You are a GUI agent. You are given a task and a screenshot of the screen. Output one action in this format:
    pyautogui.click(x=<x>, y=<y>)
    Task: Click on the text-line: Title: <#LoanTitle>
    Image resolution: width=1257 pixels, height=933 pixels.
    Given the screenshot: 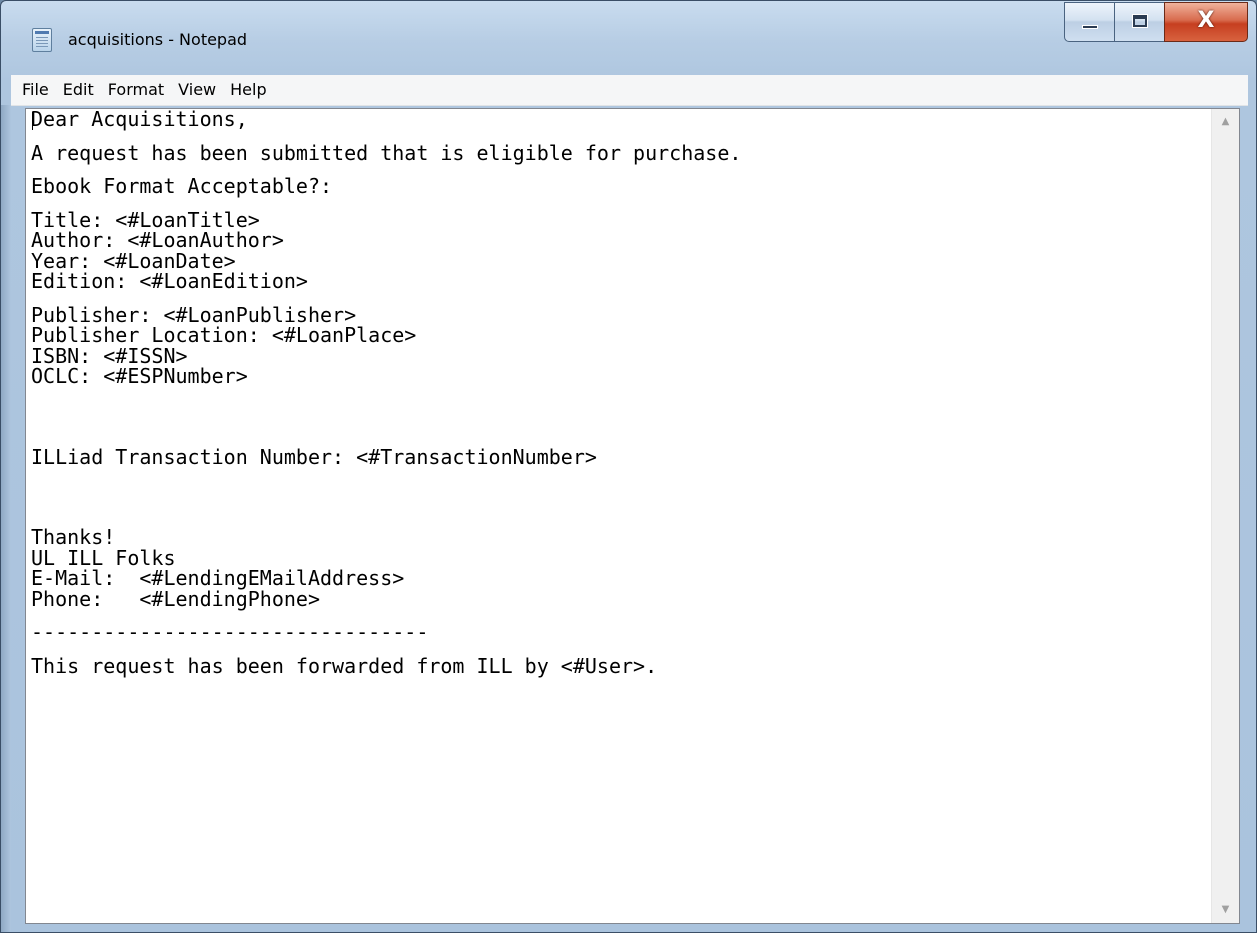 What is the action you would take?
    pyautogui.click(x=145, y=219)
    